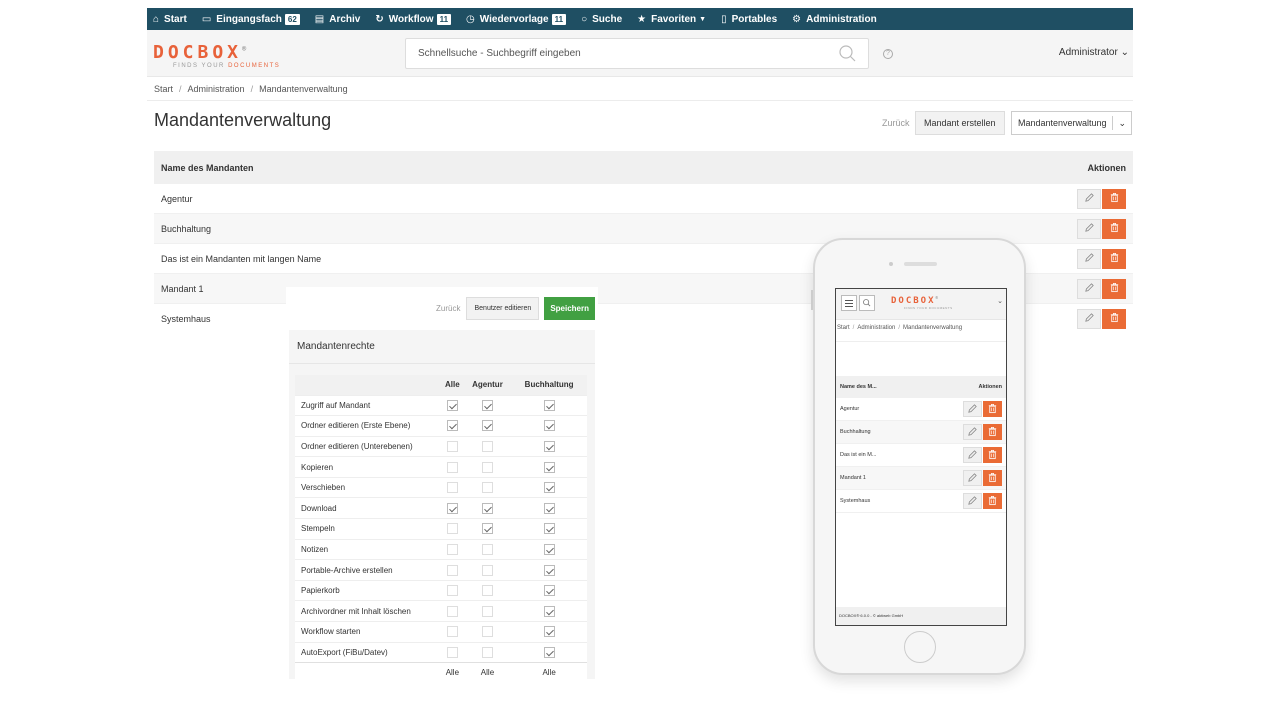 The height and width of the screenshot is (720, 1280). Describe the element at coordinates (186, 228) in the screenshot. I see `mandant-name: Buchhaltung` at that location.